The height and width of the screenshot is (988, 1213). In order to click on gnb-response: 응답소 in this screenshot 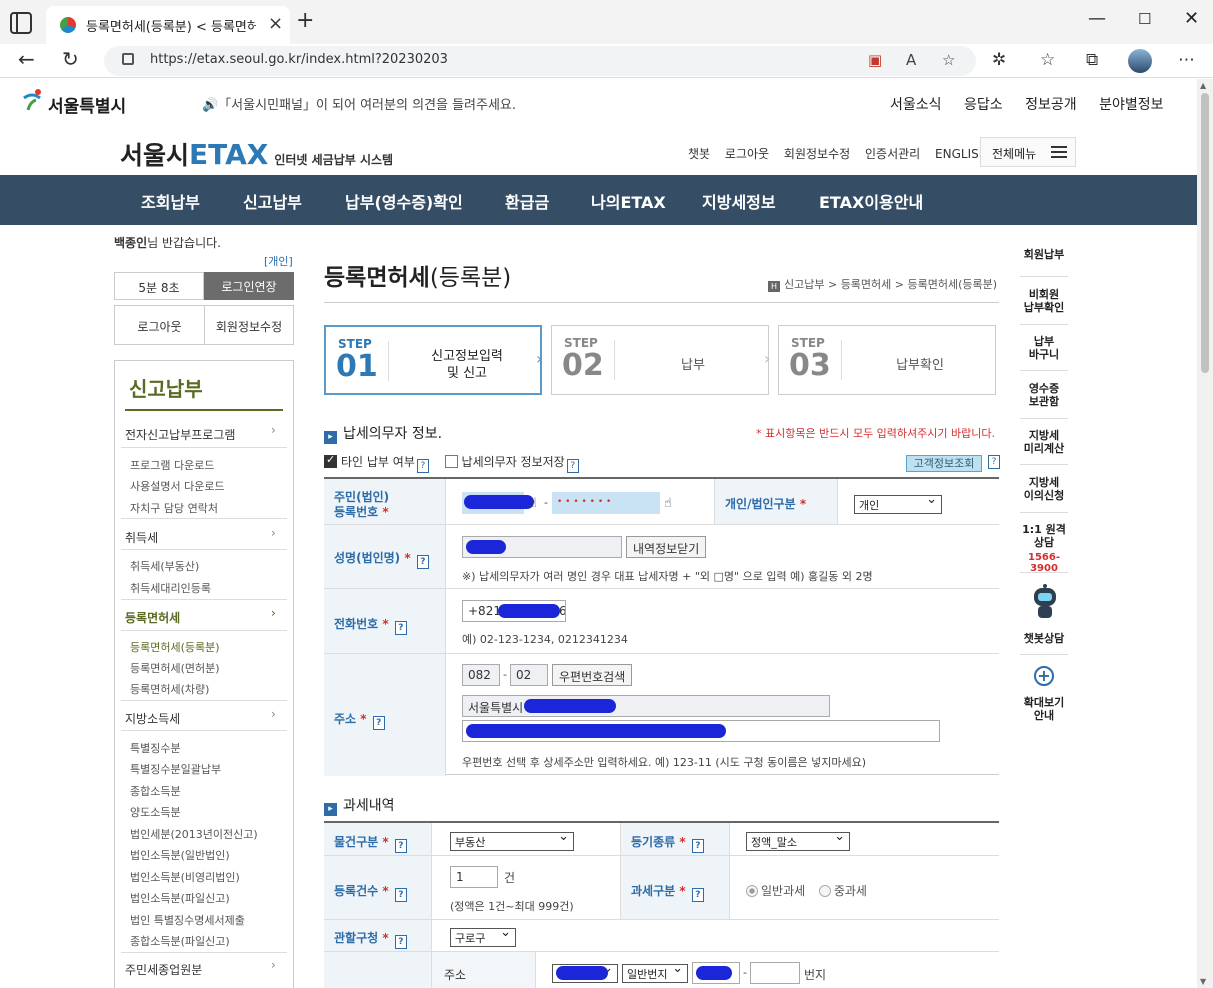, I will do `click(983, 105)`.